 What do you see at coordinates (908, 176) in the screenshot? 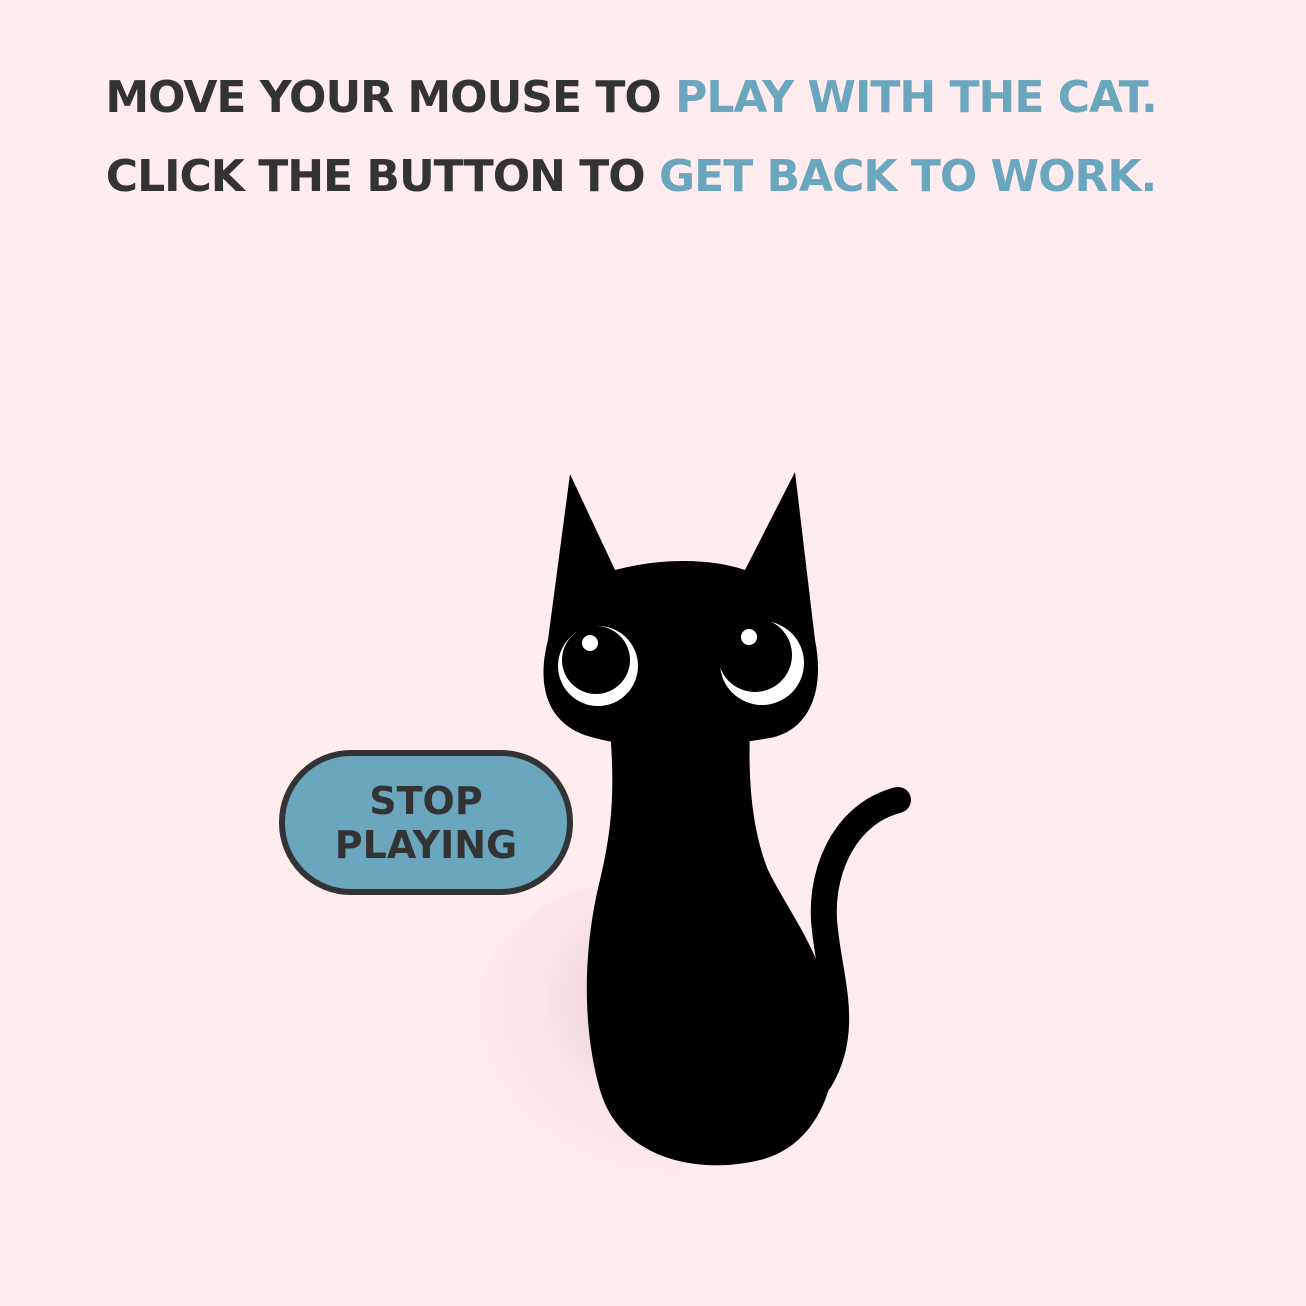
I see `instruction-highlight: get back to work.` at bounding box center [908, 176].